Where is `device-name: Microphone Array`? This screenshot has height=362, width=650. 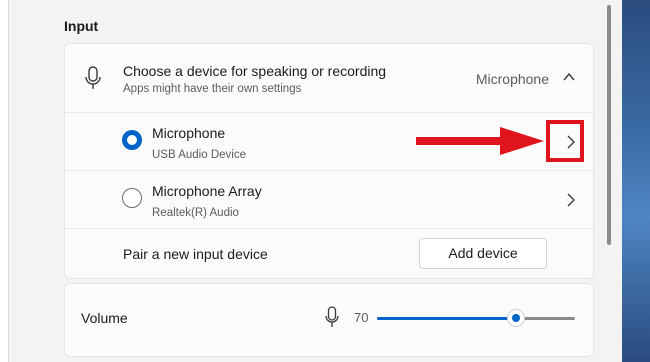
device-name: Microphone Array is located at coordinates (207, 191).